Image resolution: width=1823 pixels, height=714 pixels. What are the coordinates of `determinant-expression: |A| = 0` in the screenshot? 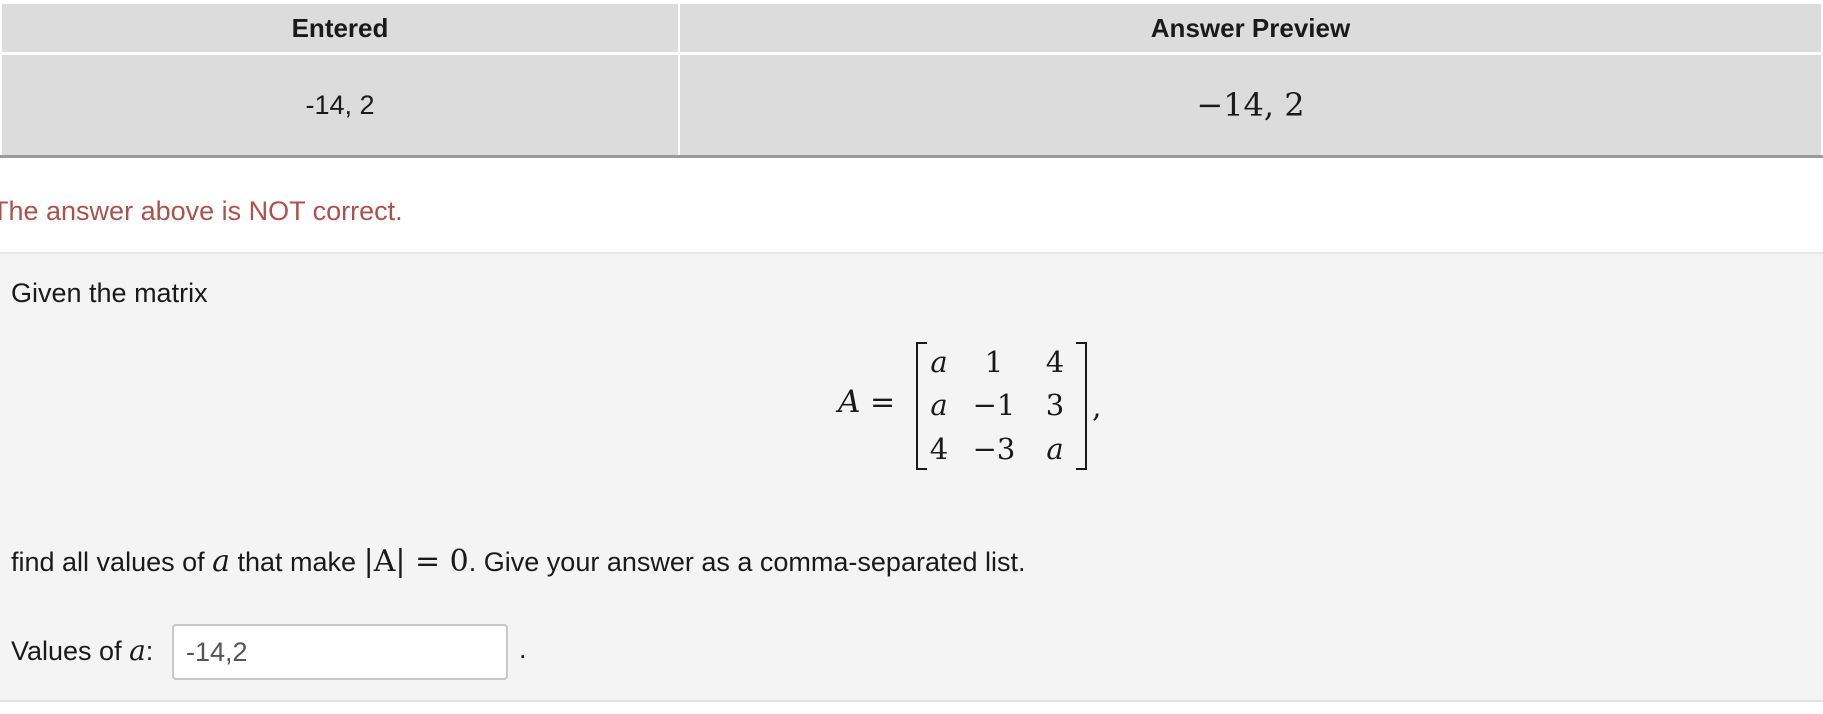 It's located at (416, 561).